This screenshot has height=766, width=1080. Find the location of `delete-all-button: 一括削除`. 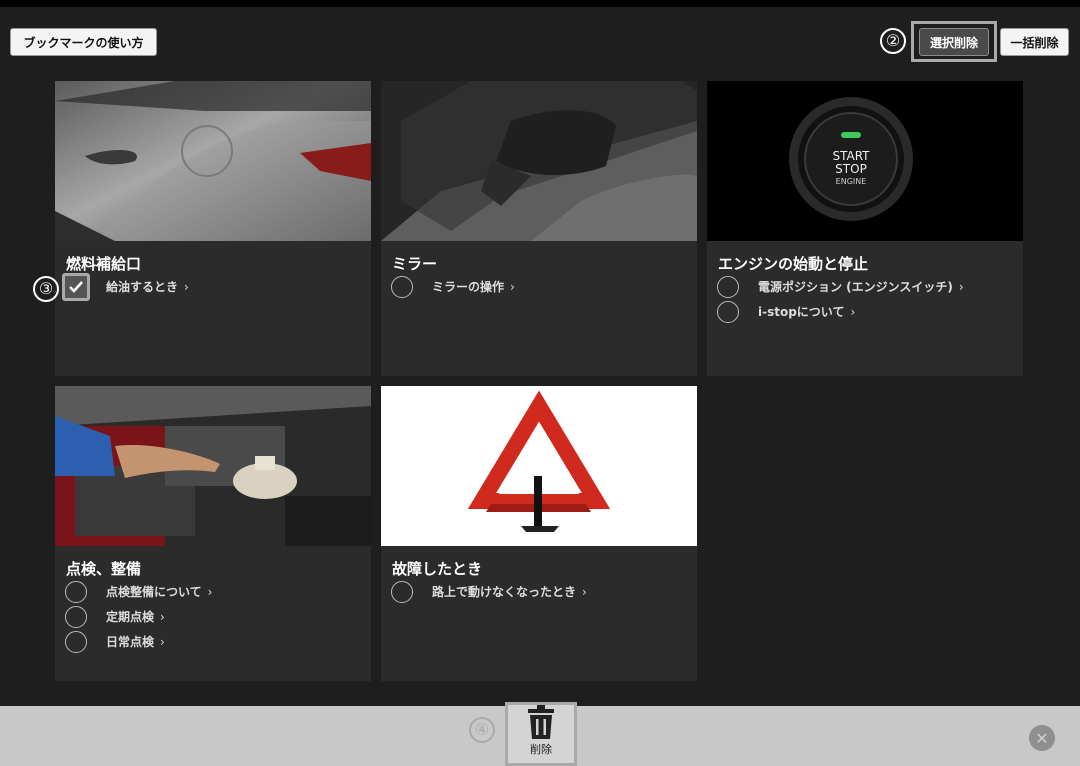

delete-all-button: 一括削除 is located at coordinates (1034, 42).